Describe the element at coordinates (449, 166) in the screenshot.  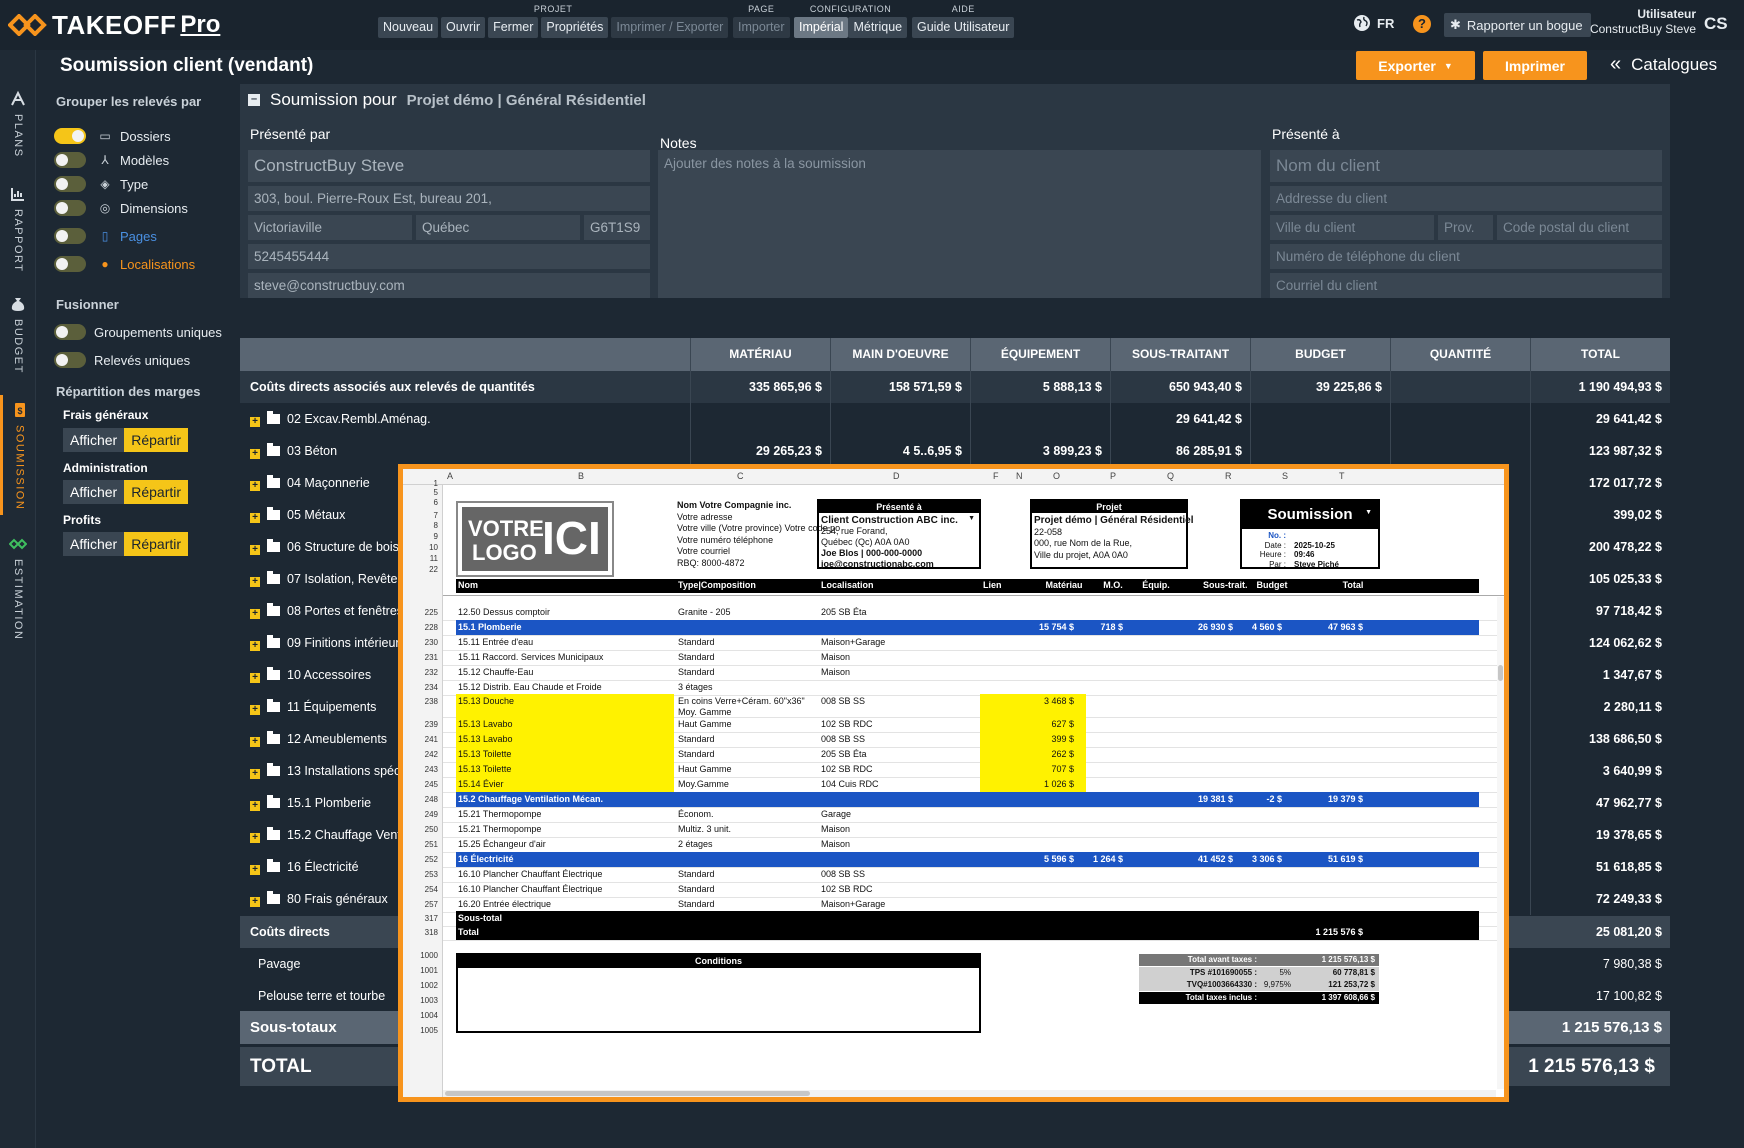
I see `presenter-name-field: ConstructBuy Steve` at that location.